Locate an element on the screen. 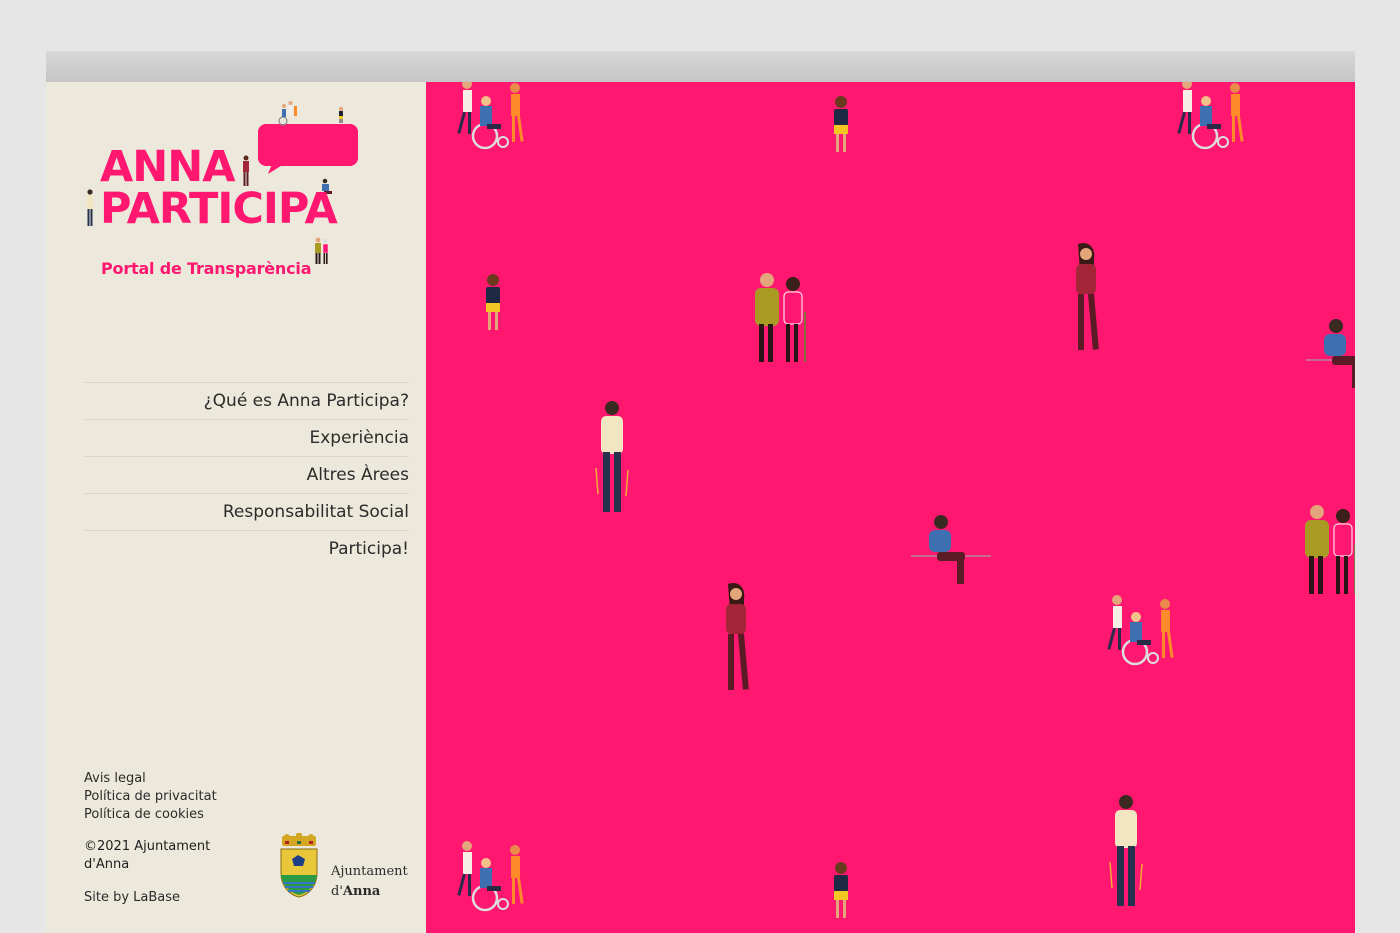  mini-child-icon is located at coordinates (341, 114).